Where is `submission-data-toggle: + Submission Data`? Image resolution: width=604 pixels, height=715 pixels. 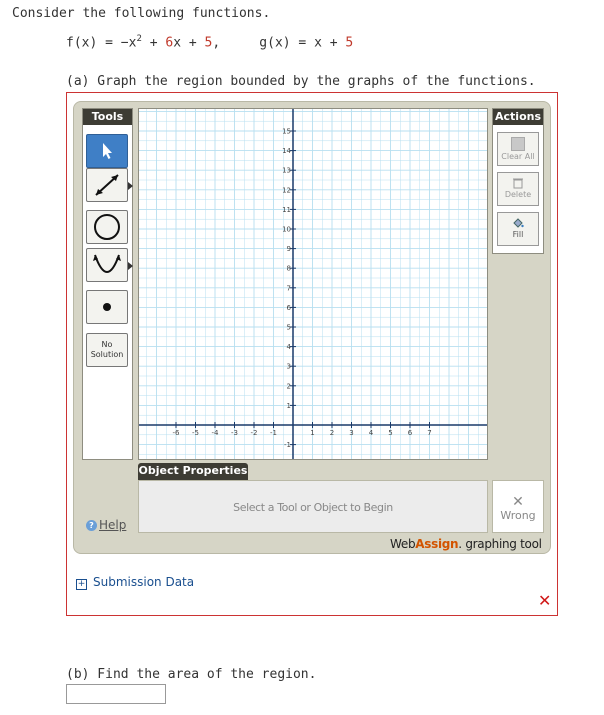 submission-data-toggle: + Submission Data is located at coordinates (135, 582).